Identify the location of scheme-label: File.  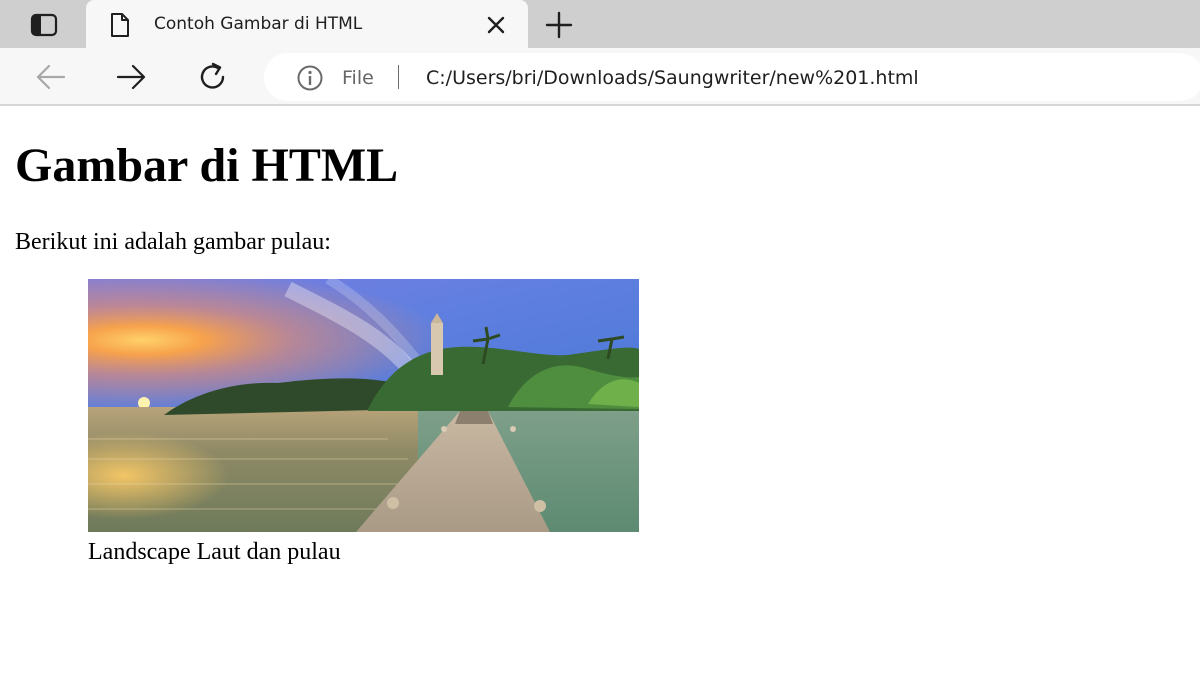
(358, 78).